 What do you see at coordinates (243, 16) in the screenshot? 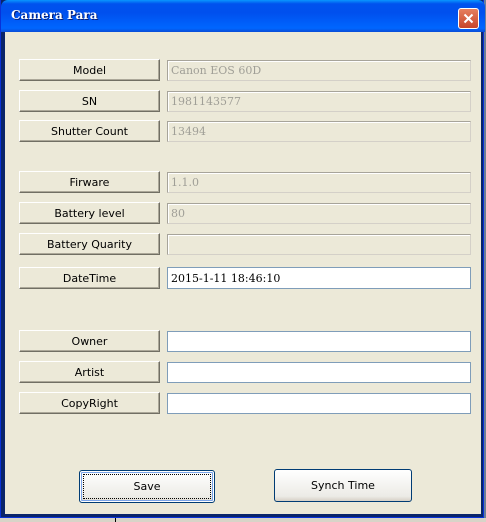
I see `title-bar: Camera Para` at bounding box center [243, 16].